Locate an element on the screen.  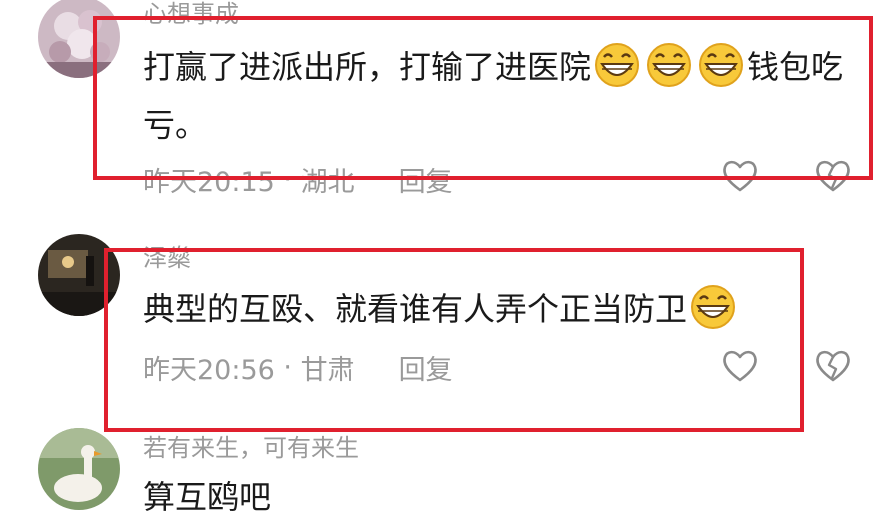
comment-1-location: 湖北 is located at coordinates (327, 182).